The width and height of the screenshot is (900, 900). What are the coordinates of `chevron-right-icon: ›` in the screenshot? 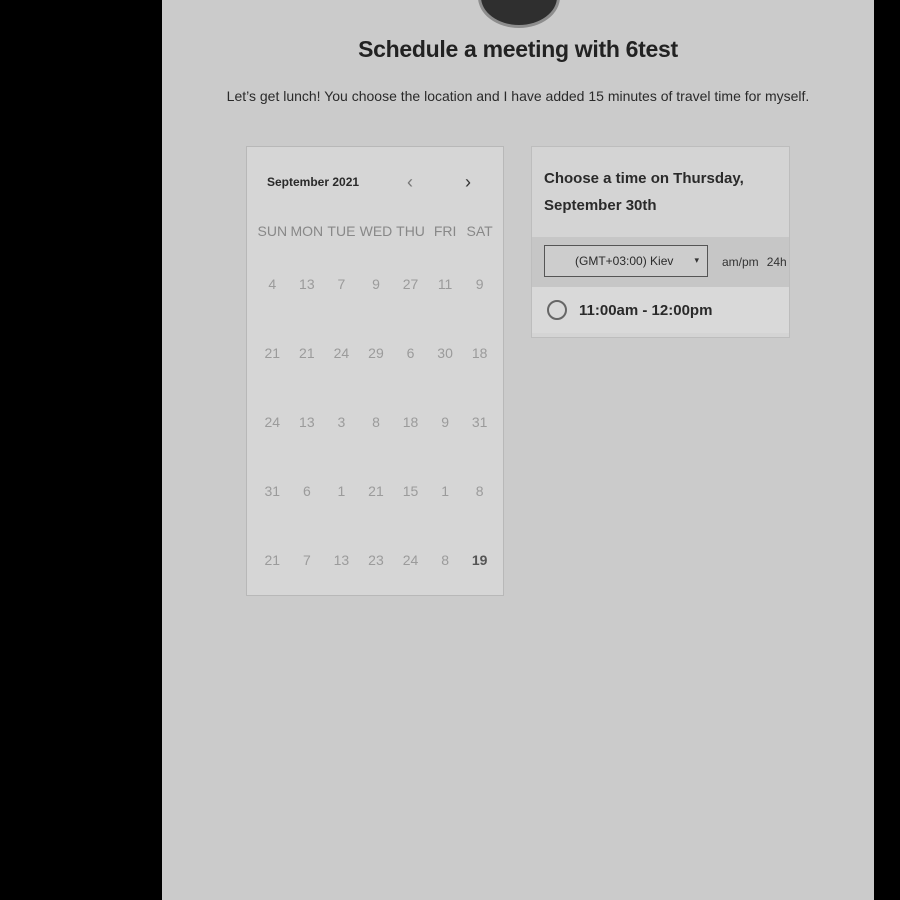 It's located at (468, 182).